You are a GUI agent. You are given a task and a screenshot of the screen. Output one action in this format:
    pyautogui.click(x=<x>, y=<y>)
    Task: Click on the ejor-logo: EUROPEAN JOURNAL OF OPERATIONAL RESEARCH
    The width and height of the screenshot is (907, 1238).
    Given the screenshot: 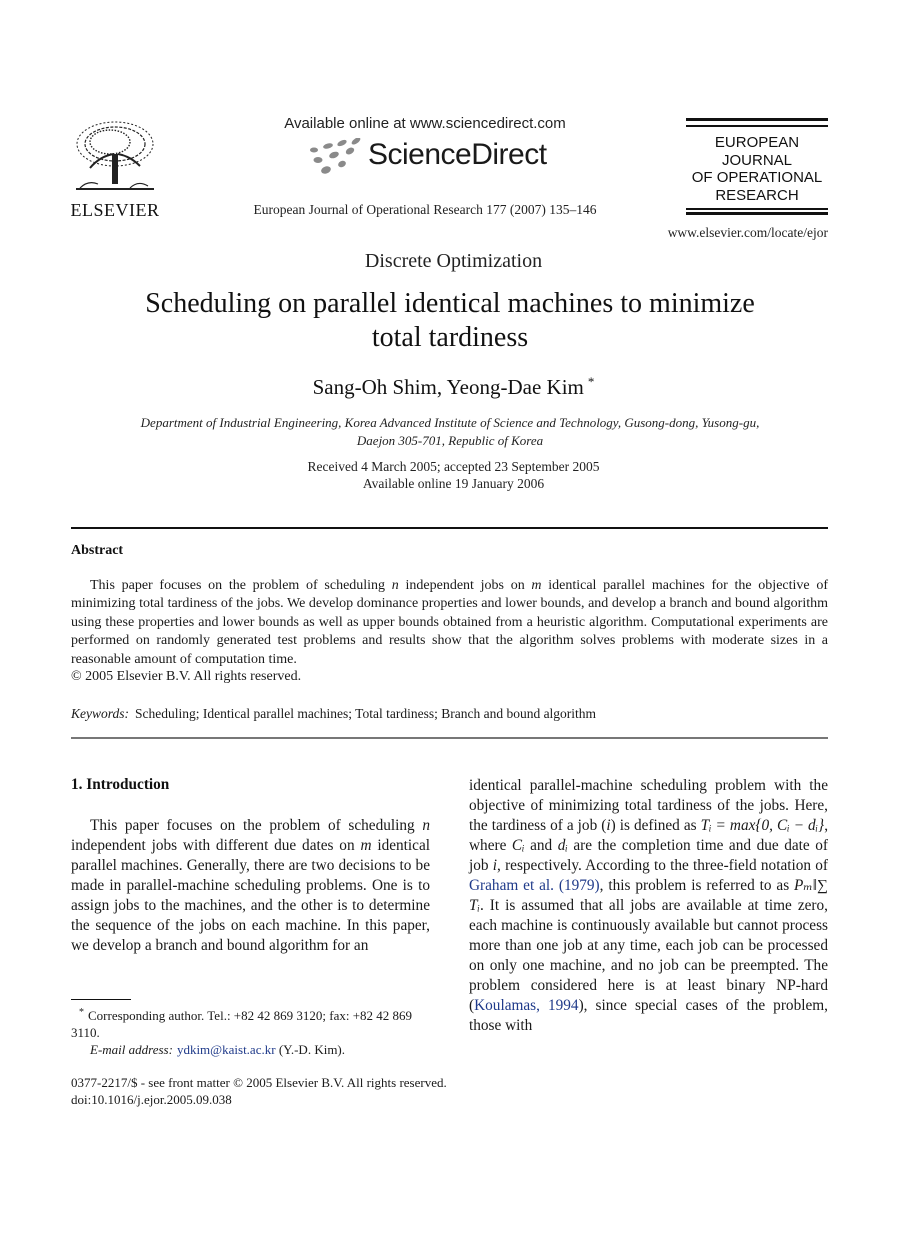 What is the action you would take?
    pyautogui.click(x=757, y=168)
    